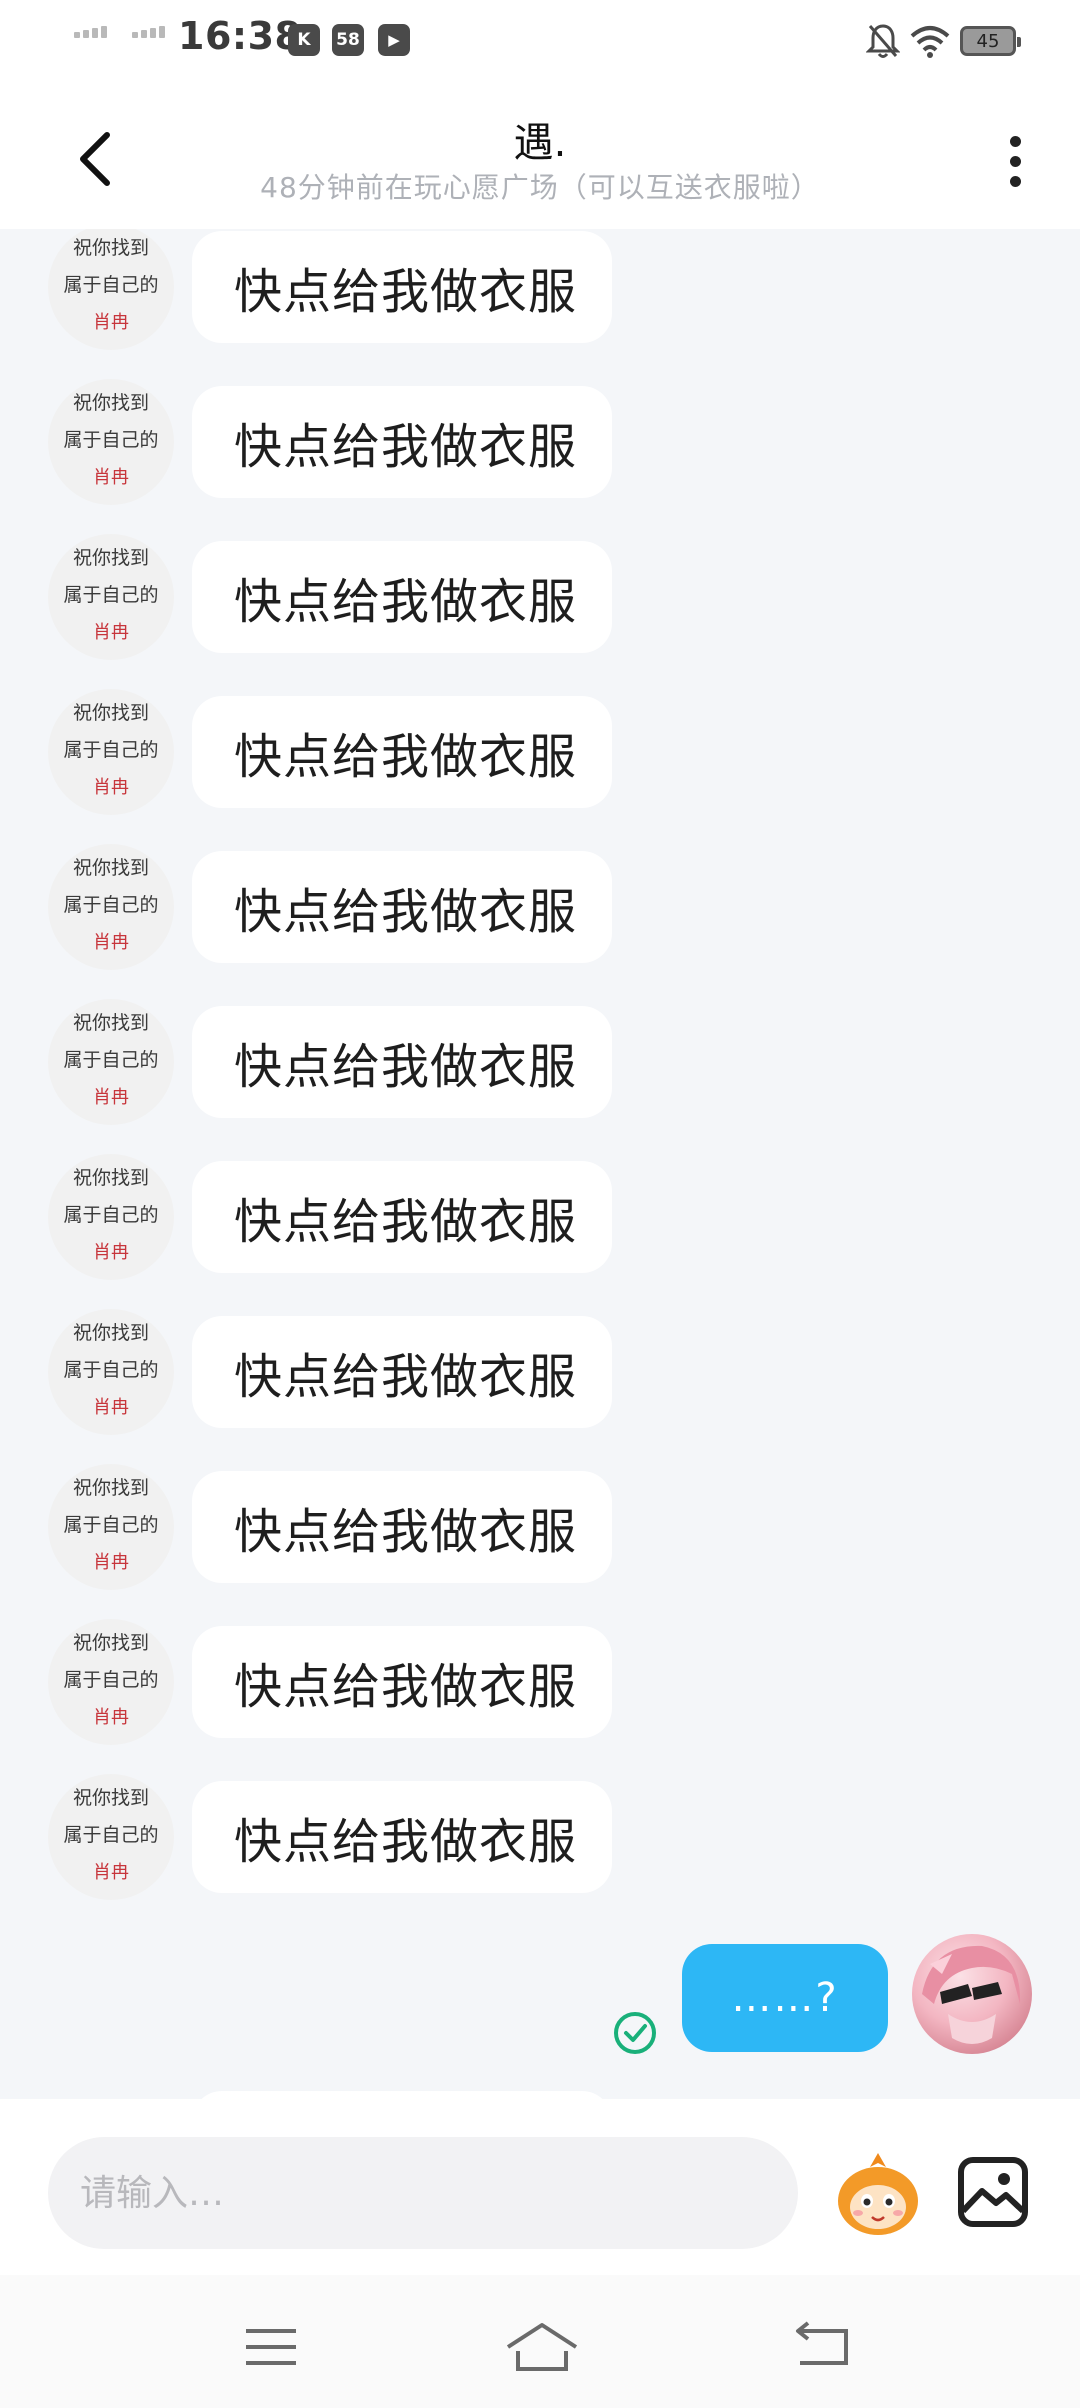 Image resolution: width=1080 pixels, height=2408 pixels. I want to click on avatar-illustration, so click(971, 1994).